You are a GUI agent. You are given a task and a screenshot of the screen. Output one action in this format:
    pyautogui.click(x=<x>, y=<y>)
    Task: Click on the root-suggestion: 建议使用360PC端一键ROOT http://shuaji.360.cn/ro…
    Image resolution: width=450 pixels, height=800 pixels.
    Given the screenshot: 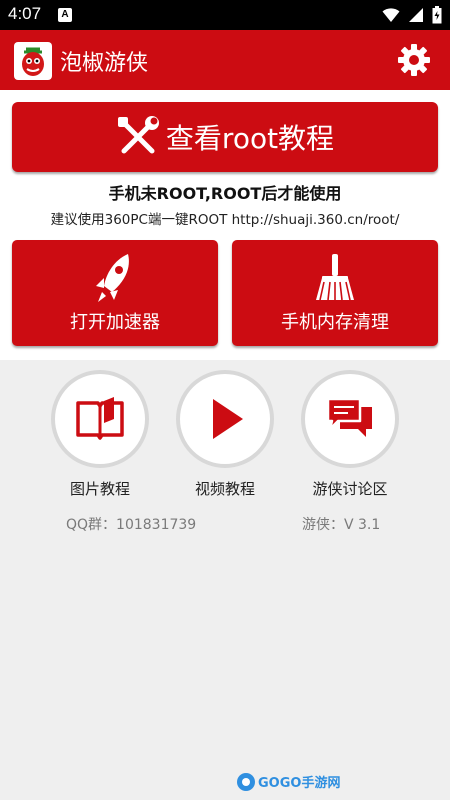 What is the action you would take?
    pyautogui.click(x=225, y=220)
    